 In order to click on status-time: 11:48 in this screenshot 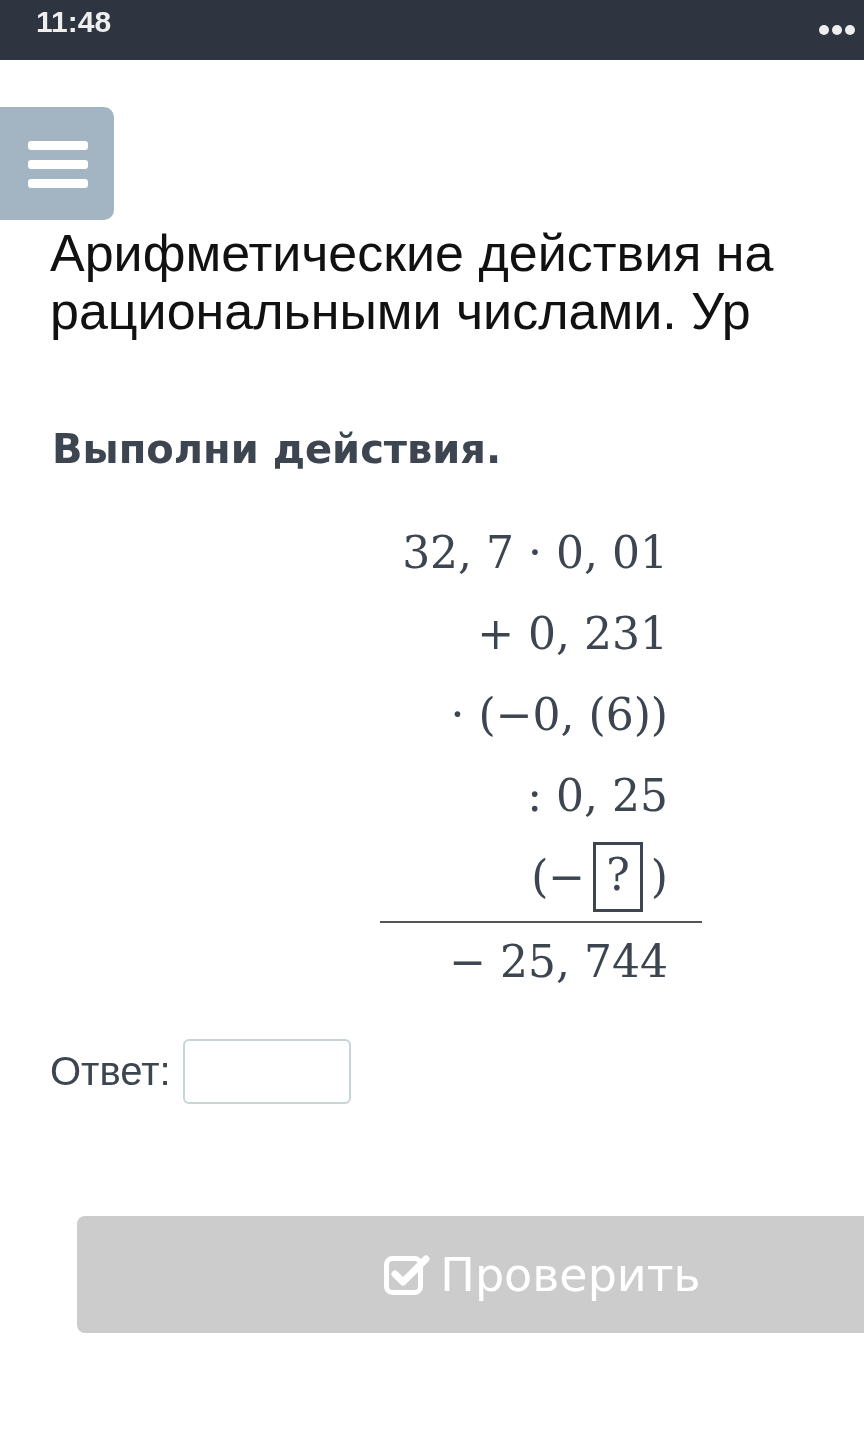, I will do `click(74, 22)`.